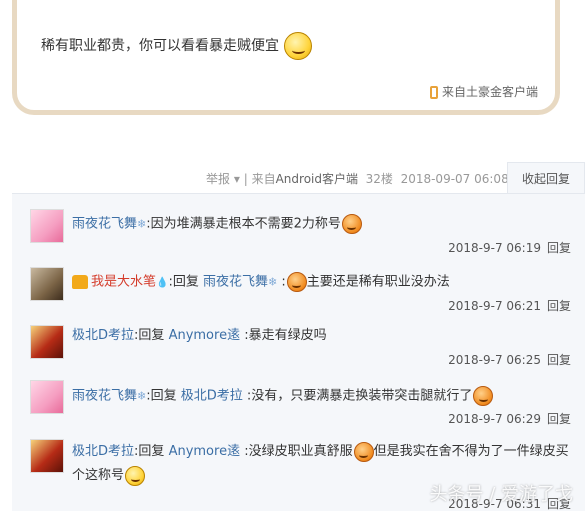 The image size is (585, 511). I want to click on reply-time: 2018-9-7 06:25 回复, so click(509, 360).